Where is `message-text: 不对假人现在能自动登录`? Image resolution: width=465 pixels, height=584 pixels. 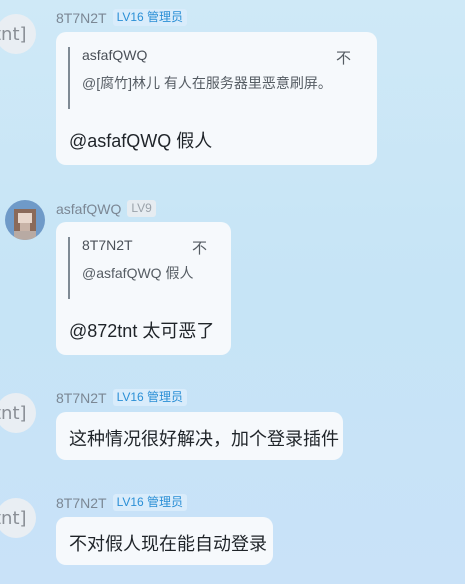
message-text: 不对假人现在能自动登录 is located at coordinates (168, 544).